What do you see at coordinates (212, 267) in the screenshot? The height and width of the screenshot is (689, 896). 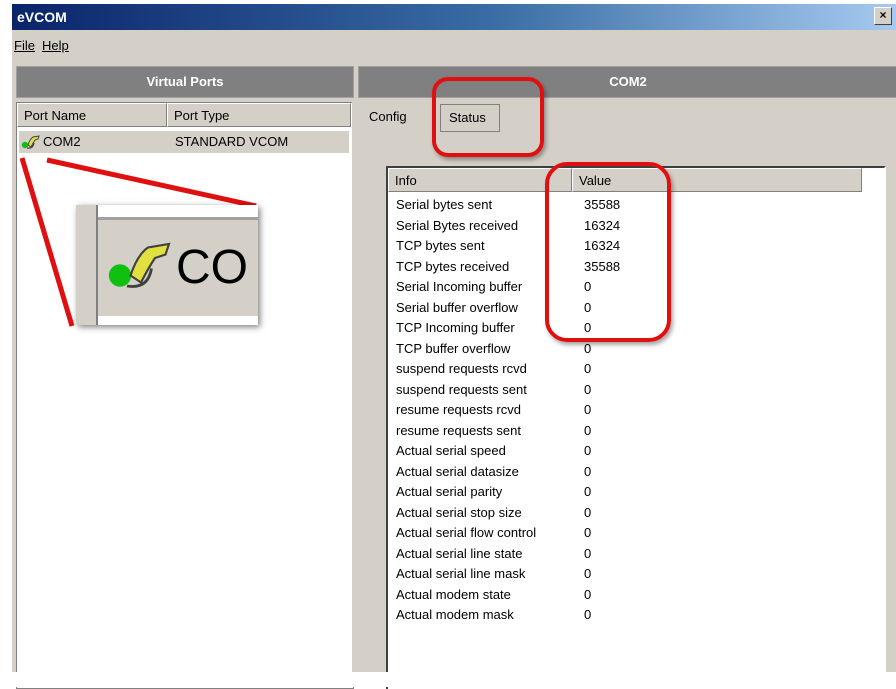 I see `zoom-label: CO` at bounding box center [212, 267].